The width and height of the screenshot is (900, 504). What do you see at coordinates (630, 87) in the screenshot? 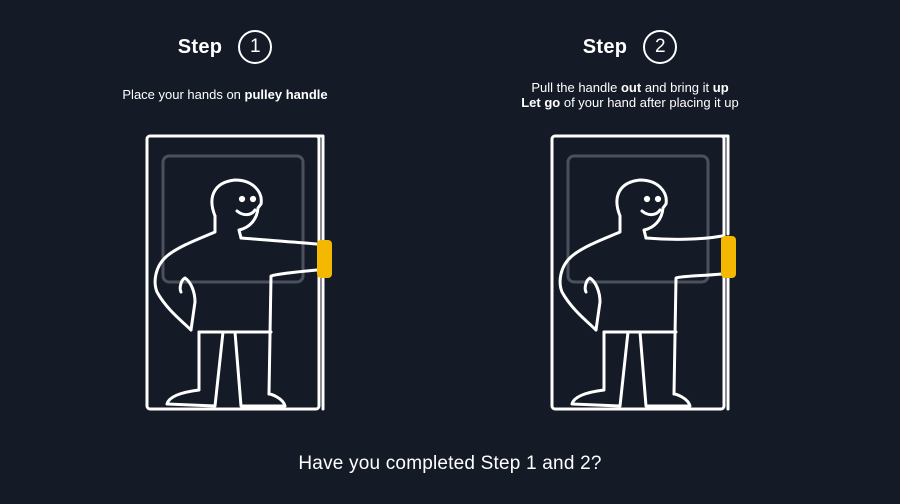
I see `step-2-instruction-line-1: Pull the handle out and bring it up` at bounding box center [630, 87].